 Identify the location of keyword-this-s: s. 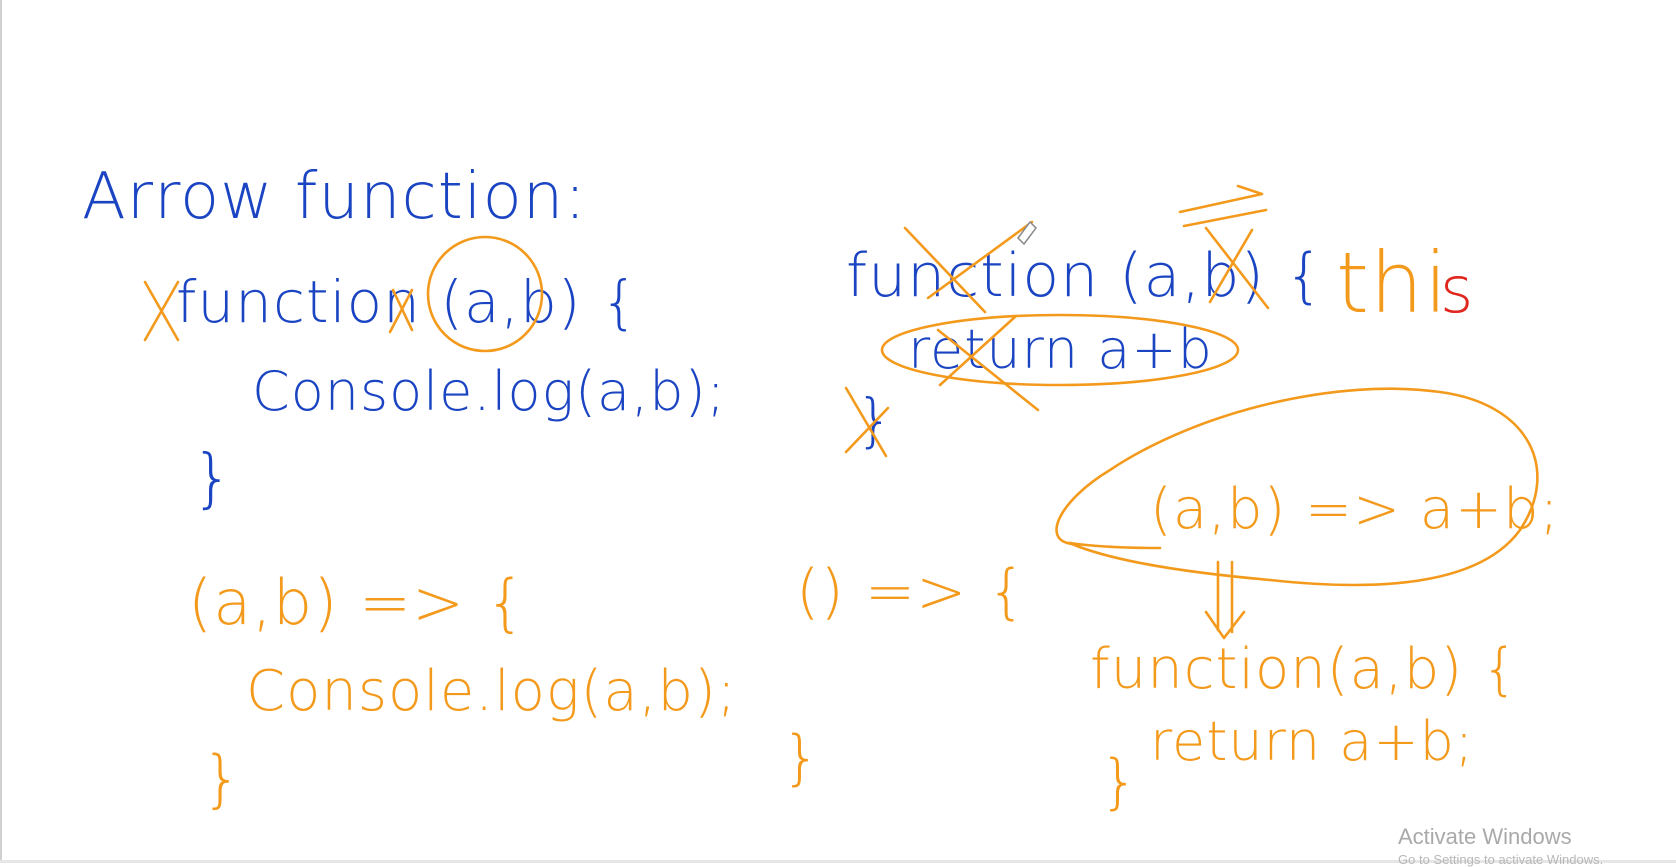
(1457, 291).